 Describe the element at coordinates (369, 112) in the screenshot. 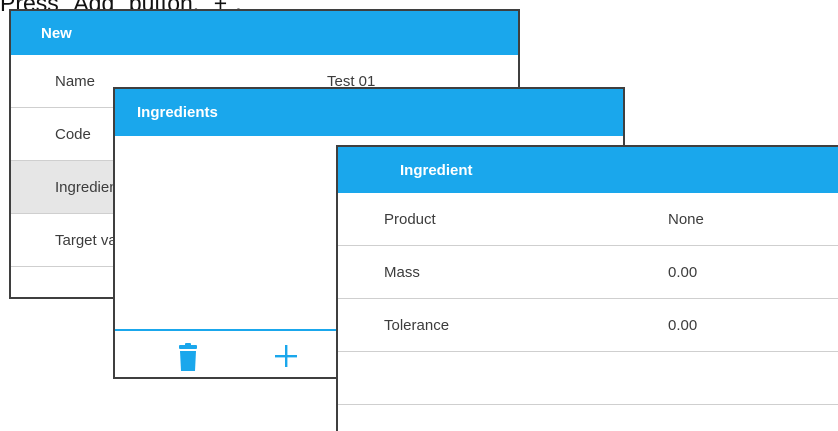

I see `ingredients-window-header: Ingredients` at that location.